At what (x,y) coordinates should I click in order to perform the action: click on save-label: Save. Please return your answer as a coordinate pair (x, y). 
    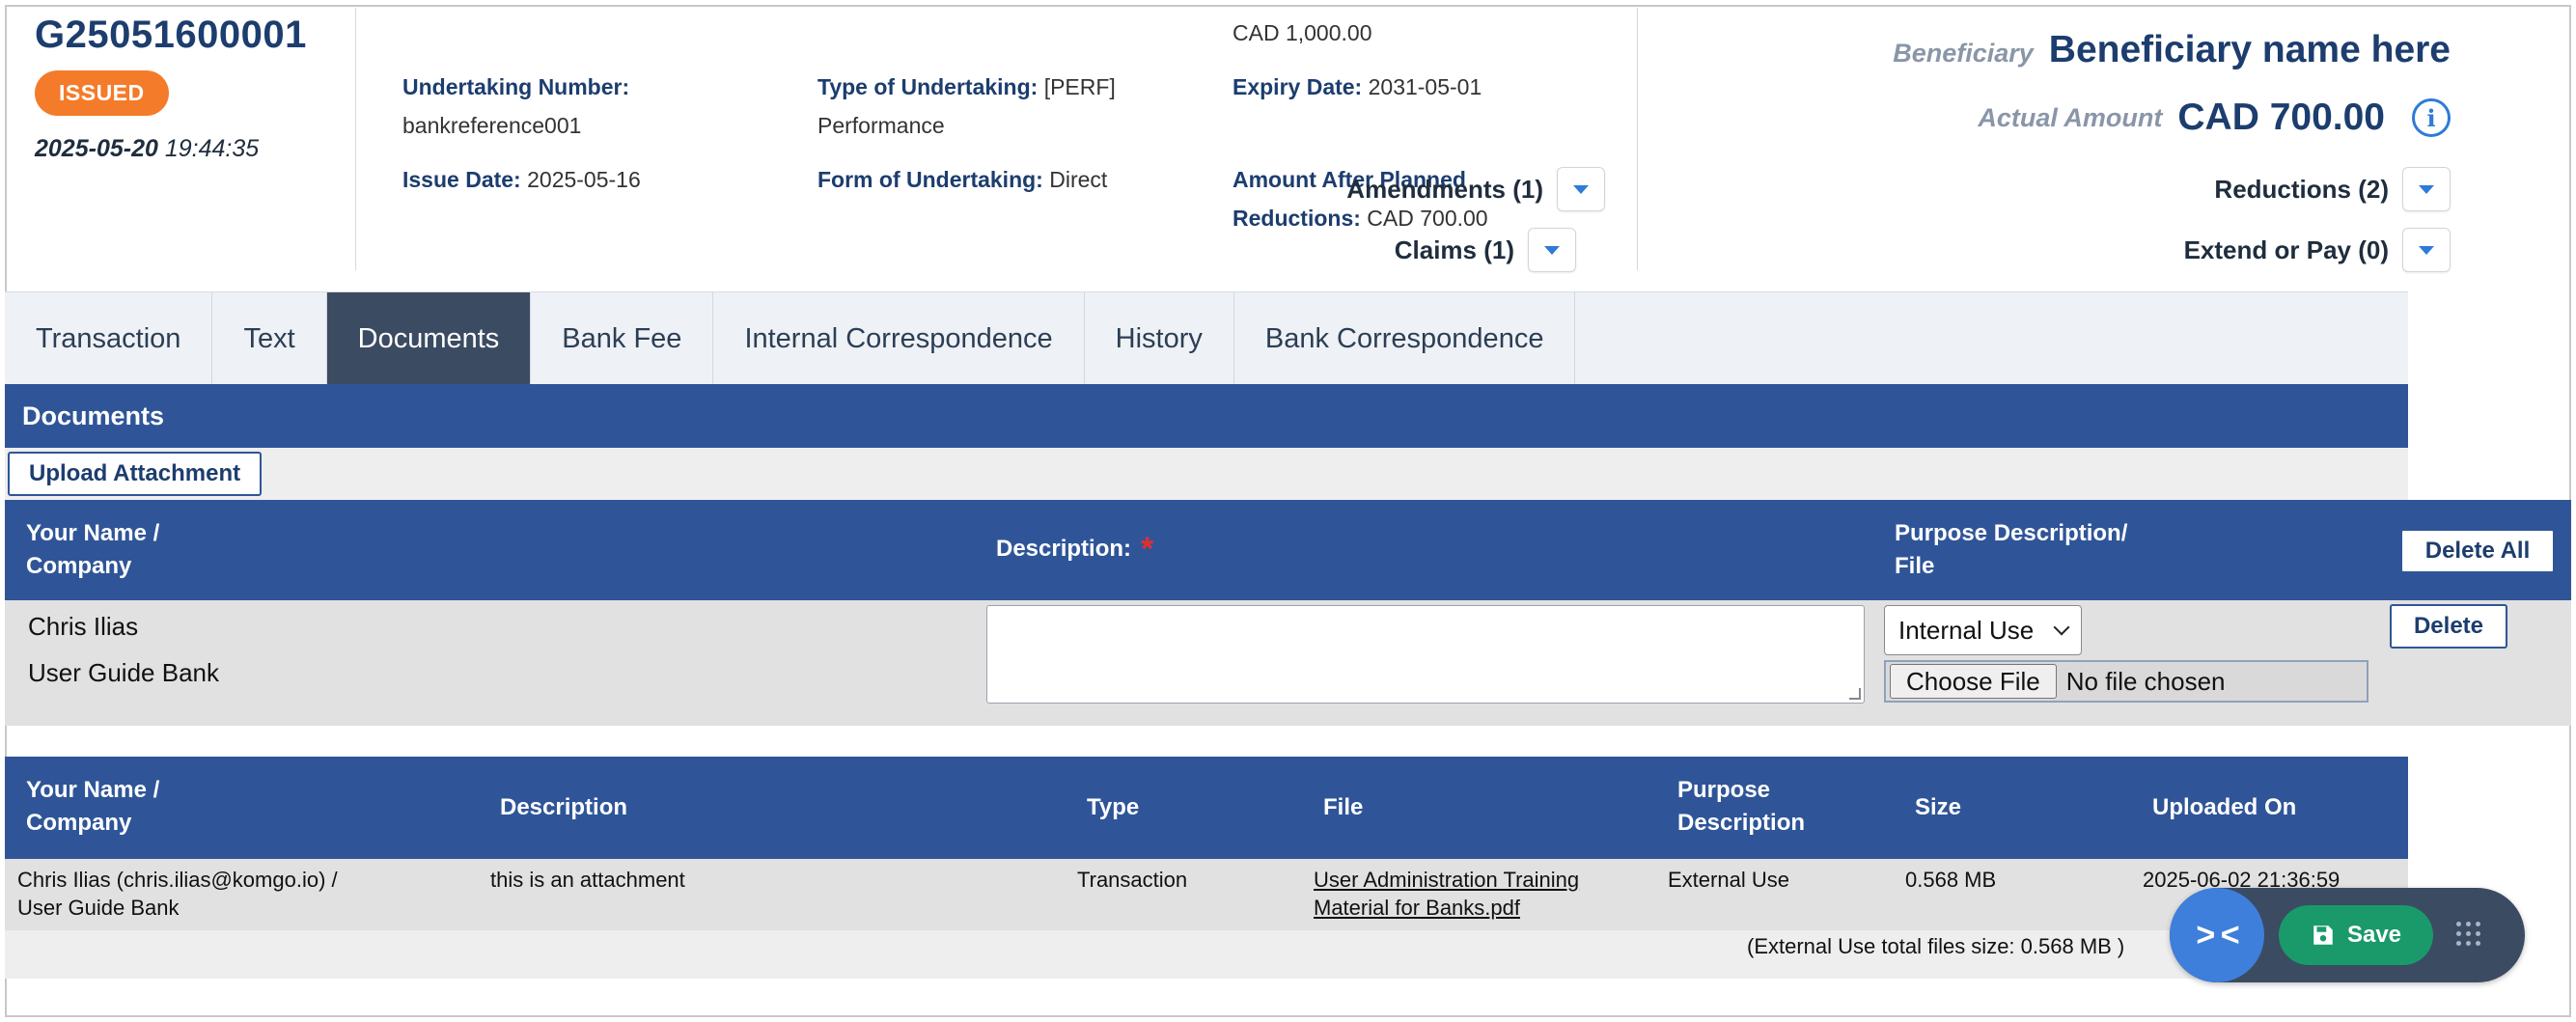
    Looking at the image, I should click on (2374, 935).